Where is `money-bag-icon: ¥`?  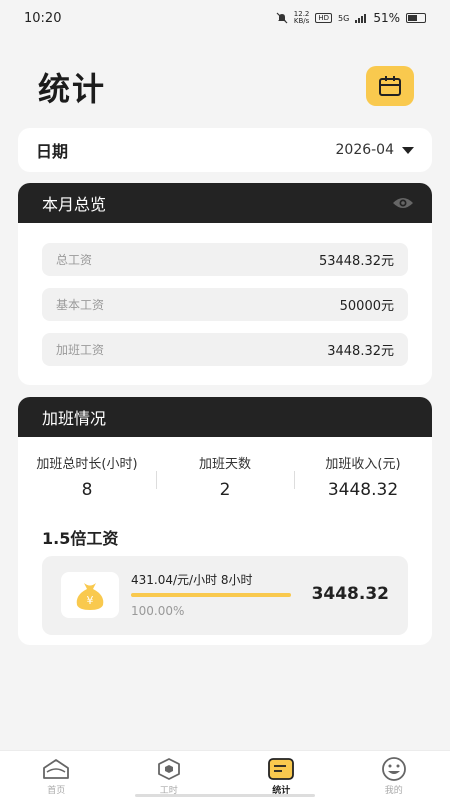 money-bag-icon: ¥ is located at coordinates (90, 595).